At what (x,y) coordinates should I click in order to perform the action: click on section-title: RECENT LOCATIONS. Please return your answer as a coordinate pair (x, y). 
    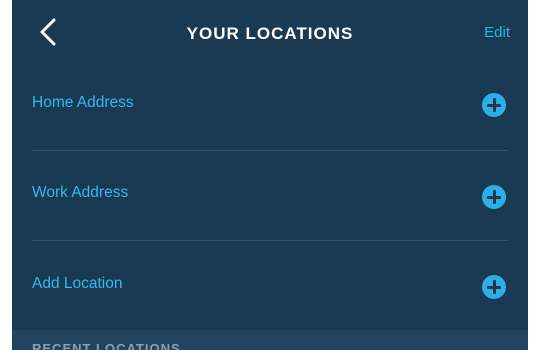
    Looking at the image, I should click on (106, 345).